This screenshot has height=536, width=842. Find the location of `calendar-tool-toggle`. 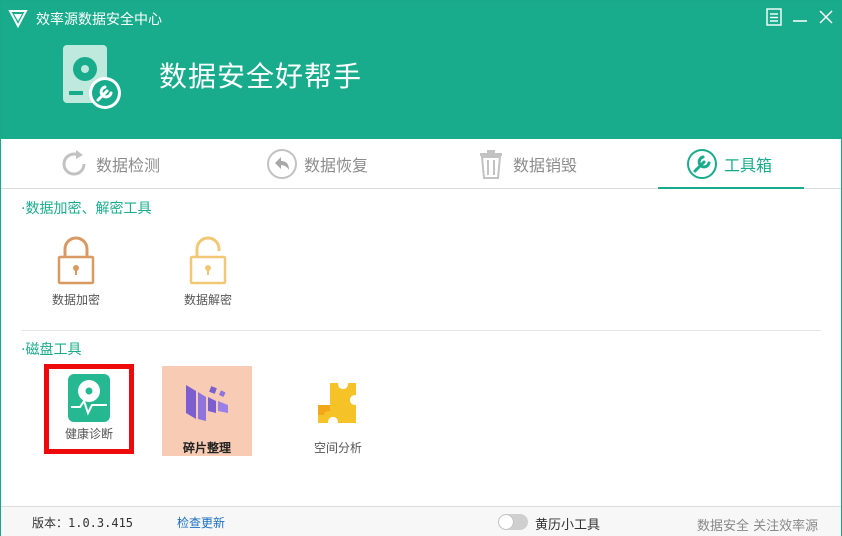

calendar-tool-toggle is located at coordinates (513, 522).